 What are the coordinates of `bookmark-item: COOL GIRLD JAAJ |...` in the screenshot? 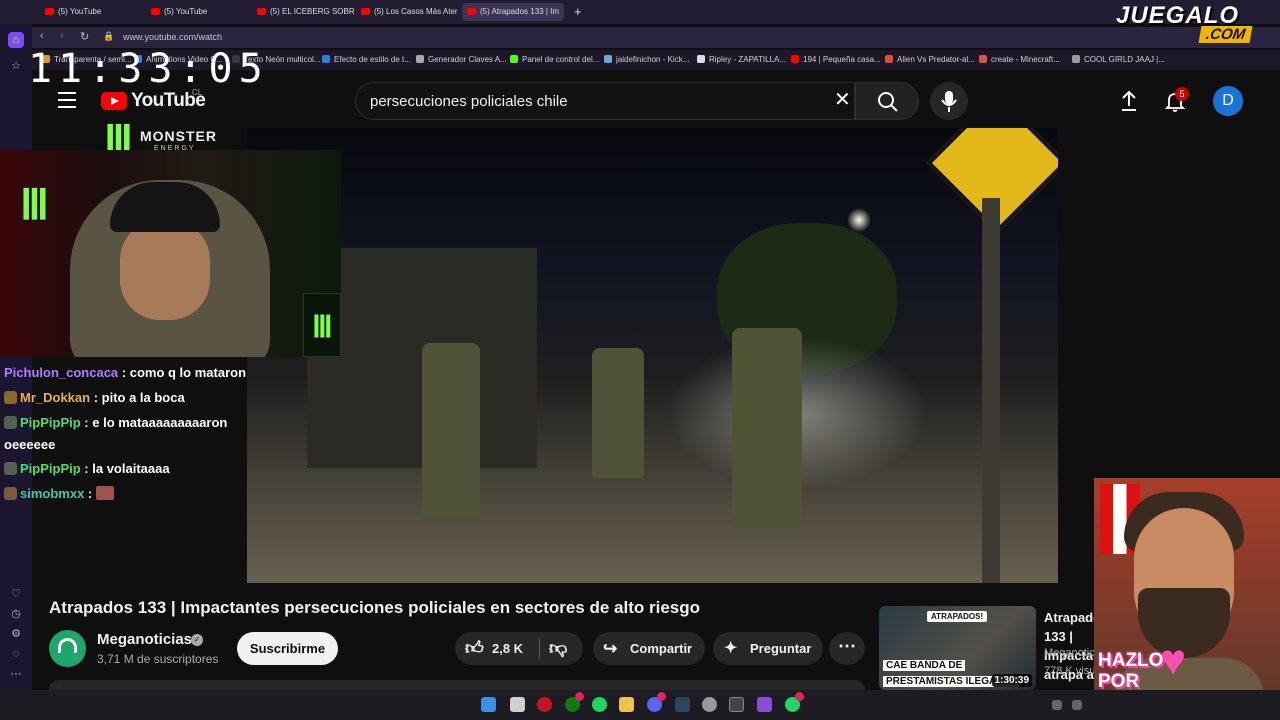 It's located at (1118, 59).